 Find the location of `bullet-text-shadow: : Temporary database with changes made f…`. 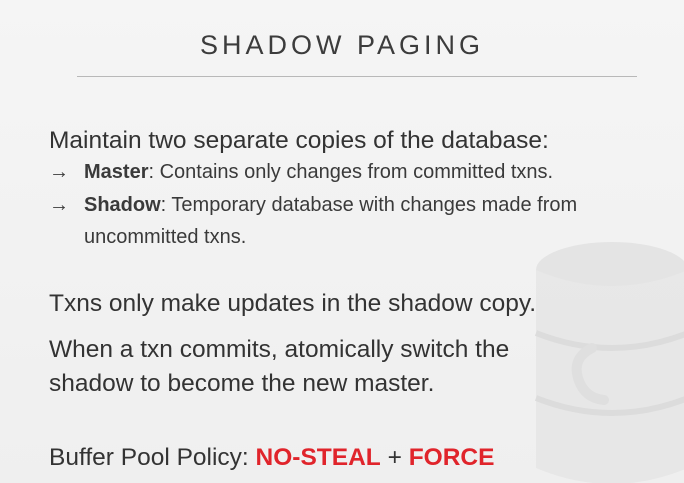

bullet-text-shadow: : Temporary database with changes made f… is located at coordinates (369, 205).